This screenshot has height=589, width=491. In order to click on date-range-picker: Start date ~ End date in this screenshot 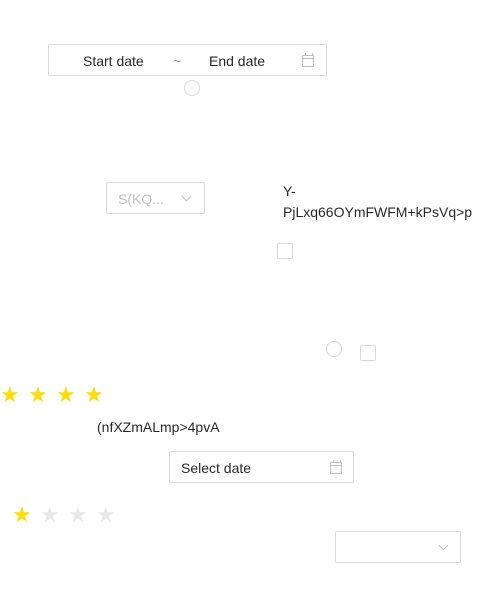, I will do `click(187, 60)`.